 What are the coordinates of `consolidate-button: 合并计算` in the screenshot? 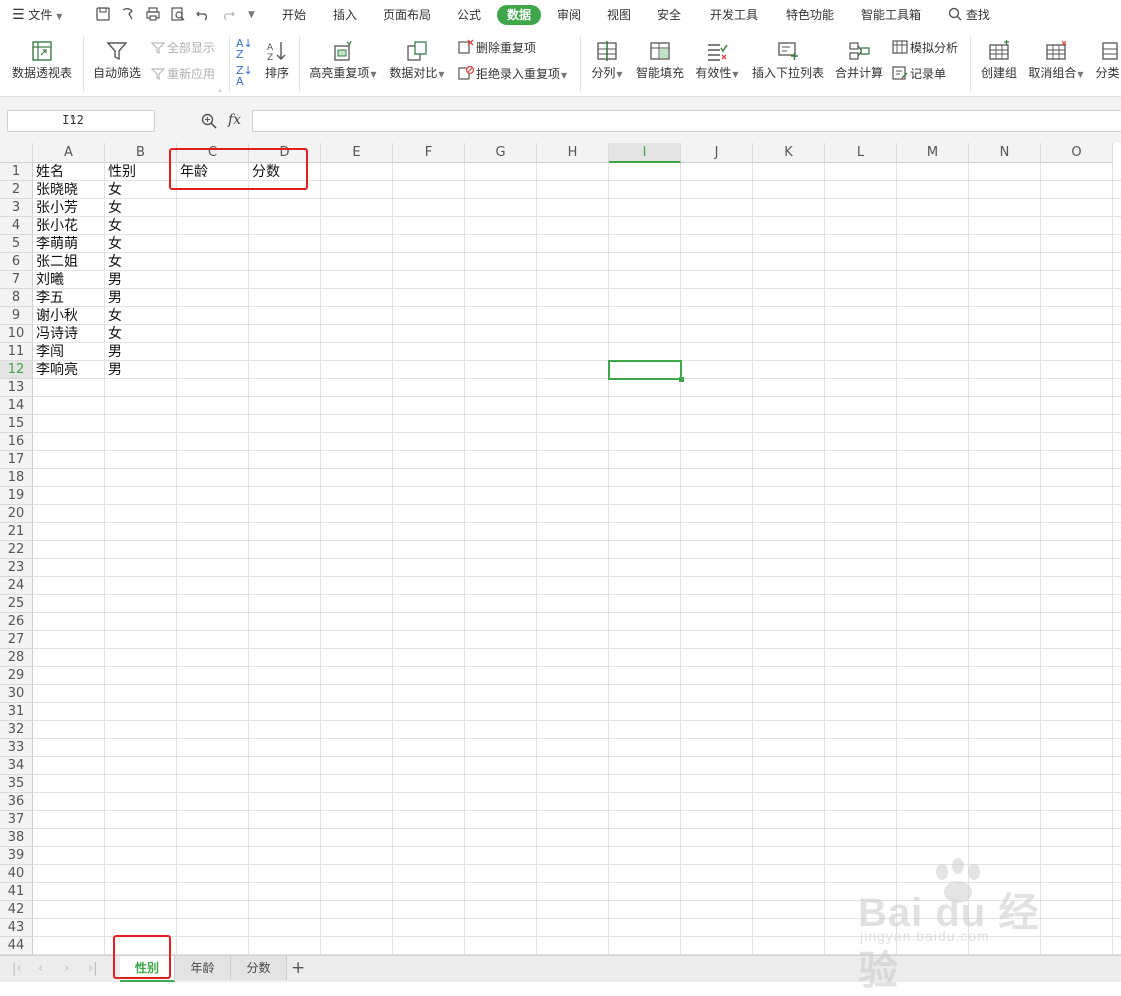 It's located at (859, 60).